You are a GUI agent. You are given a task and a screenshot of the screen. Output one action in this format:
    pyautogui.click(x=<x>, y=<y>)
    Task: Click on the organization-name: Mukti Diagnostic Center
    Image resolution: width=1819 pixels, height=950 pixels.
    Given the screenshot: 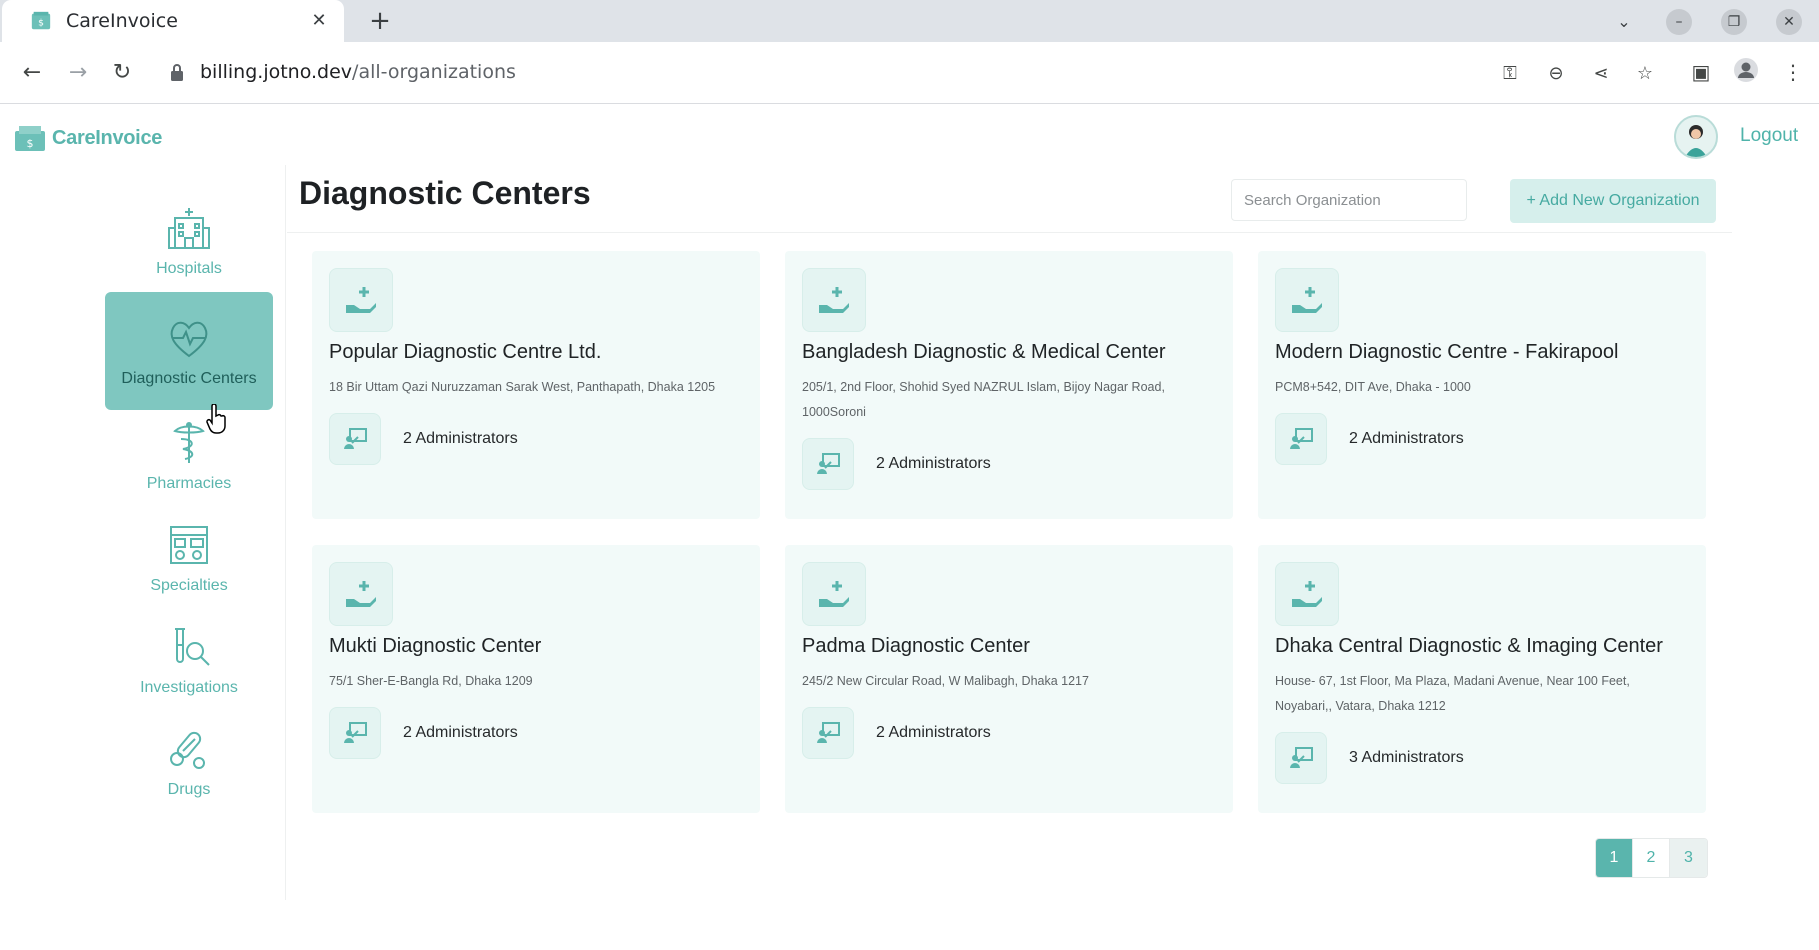 What is the action you would take?
    pyautogui.click(x=435, y=646)
    